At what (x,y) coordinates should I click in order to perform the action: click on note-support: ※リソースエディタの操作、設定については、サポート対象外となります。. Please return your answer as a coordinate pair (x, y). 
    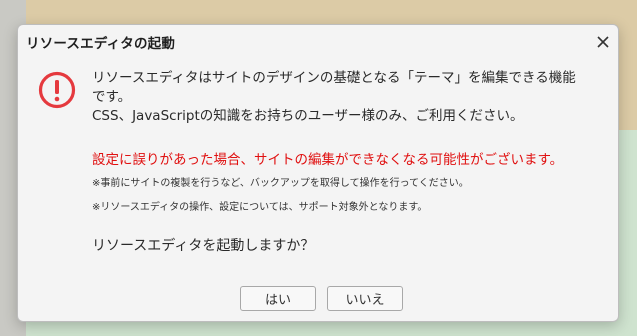
    Looking at the image, I should click on (260, 207).